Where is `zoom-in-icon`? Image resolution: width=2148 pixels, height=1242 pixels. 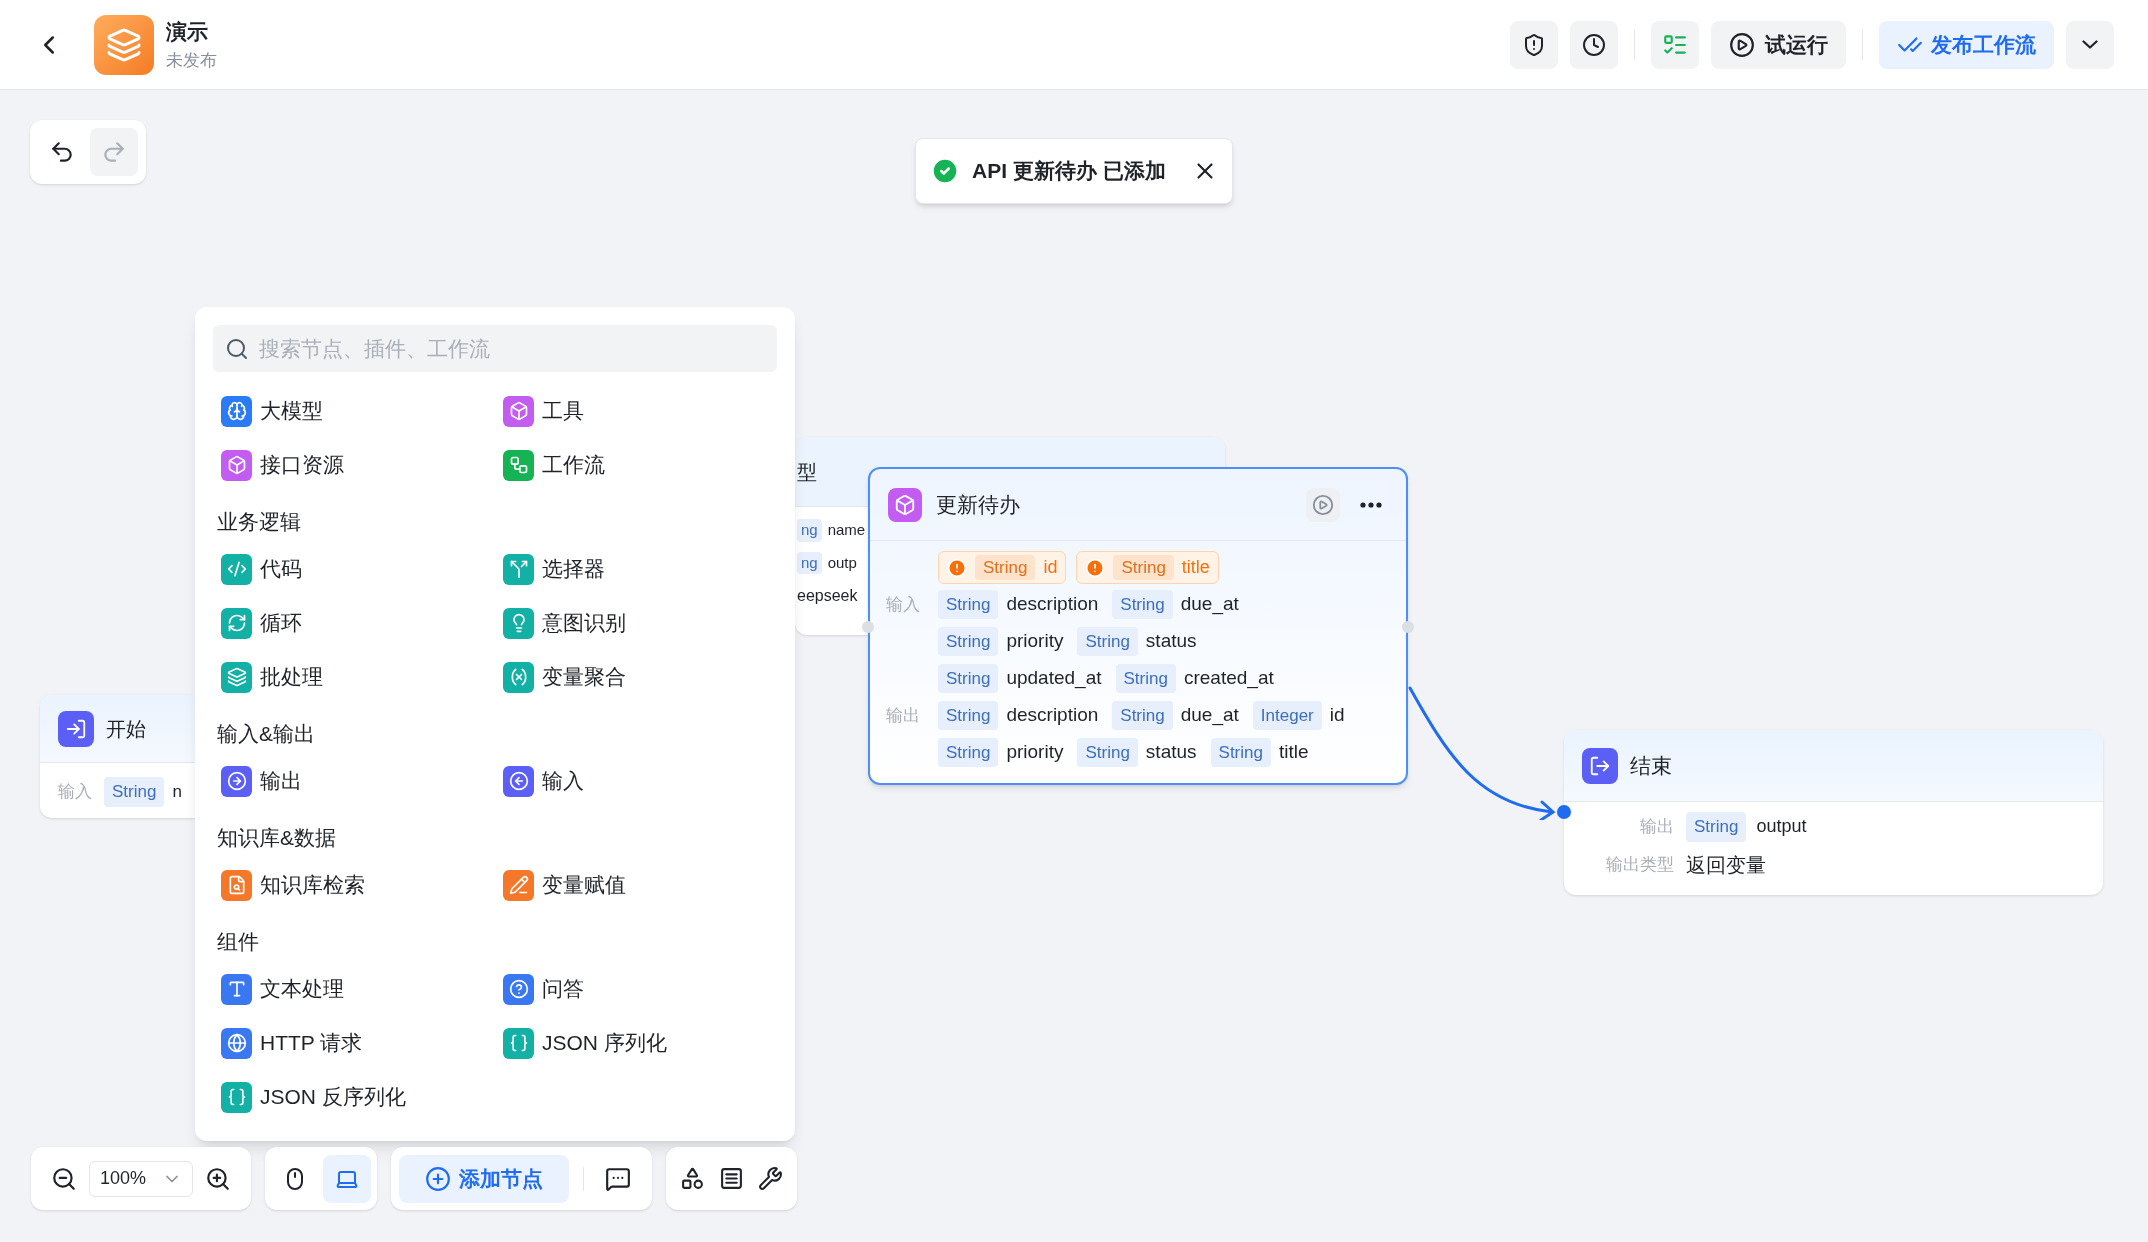 zoom-in-icon is located at coordinates (218, 1178).